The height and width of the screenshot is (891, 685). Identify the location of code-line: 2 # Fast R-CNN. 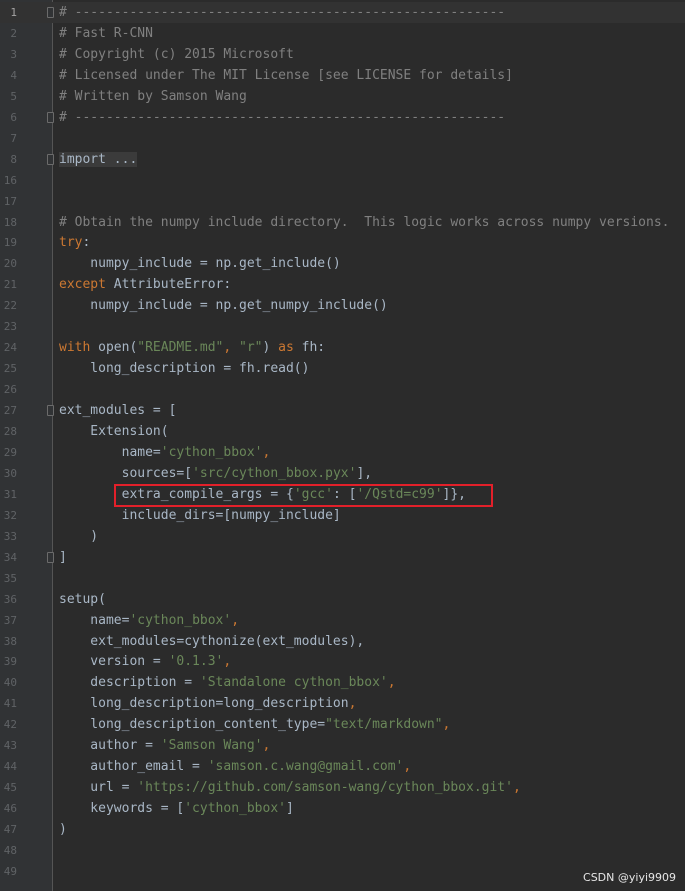
(342, 33).